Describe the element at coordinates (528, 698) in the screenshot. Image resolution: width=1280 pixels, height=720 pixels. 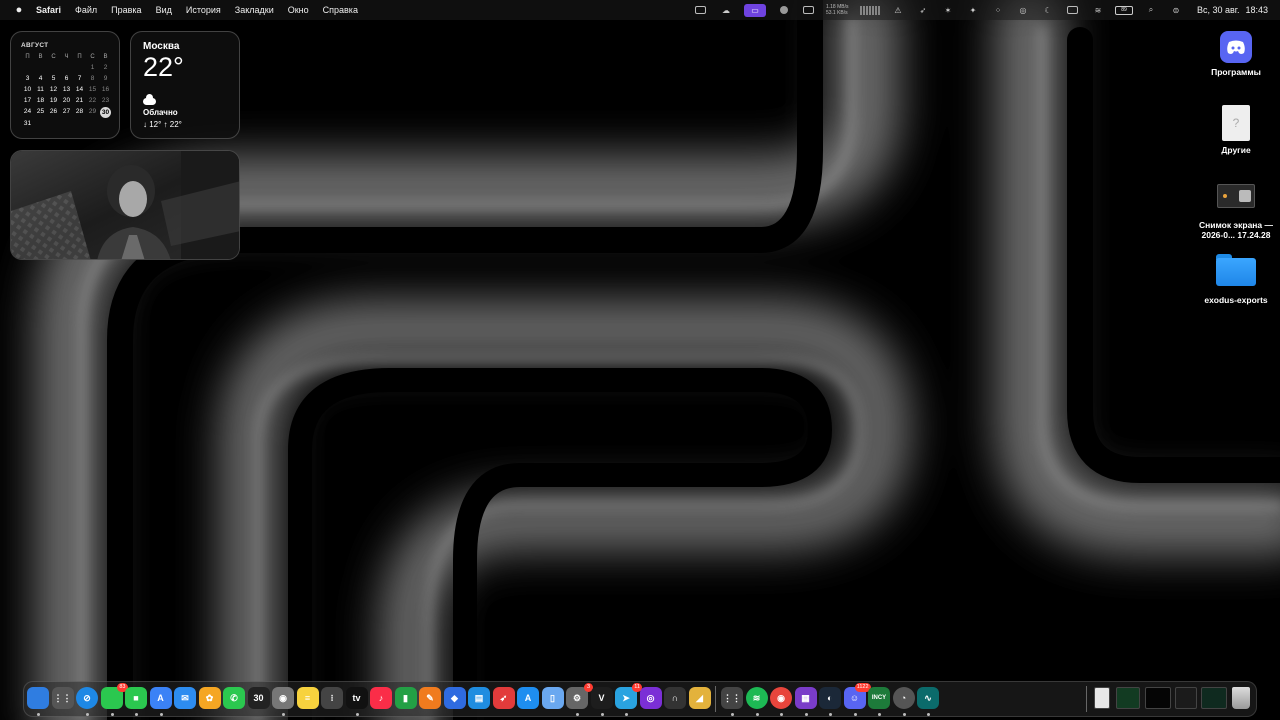
I see `dock-app-store-icon: A` at that location.